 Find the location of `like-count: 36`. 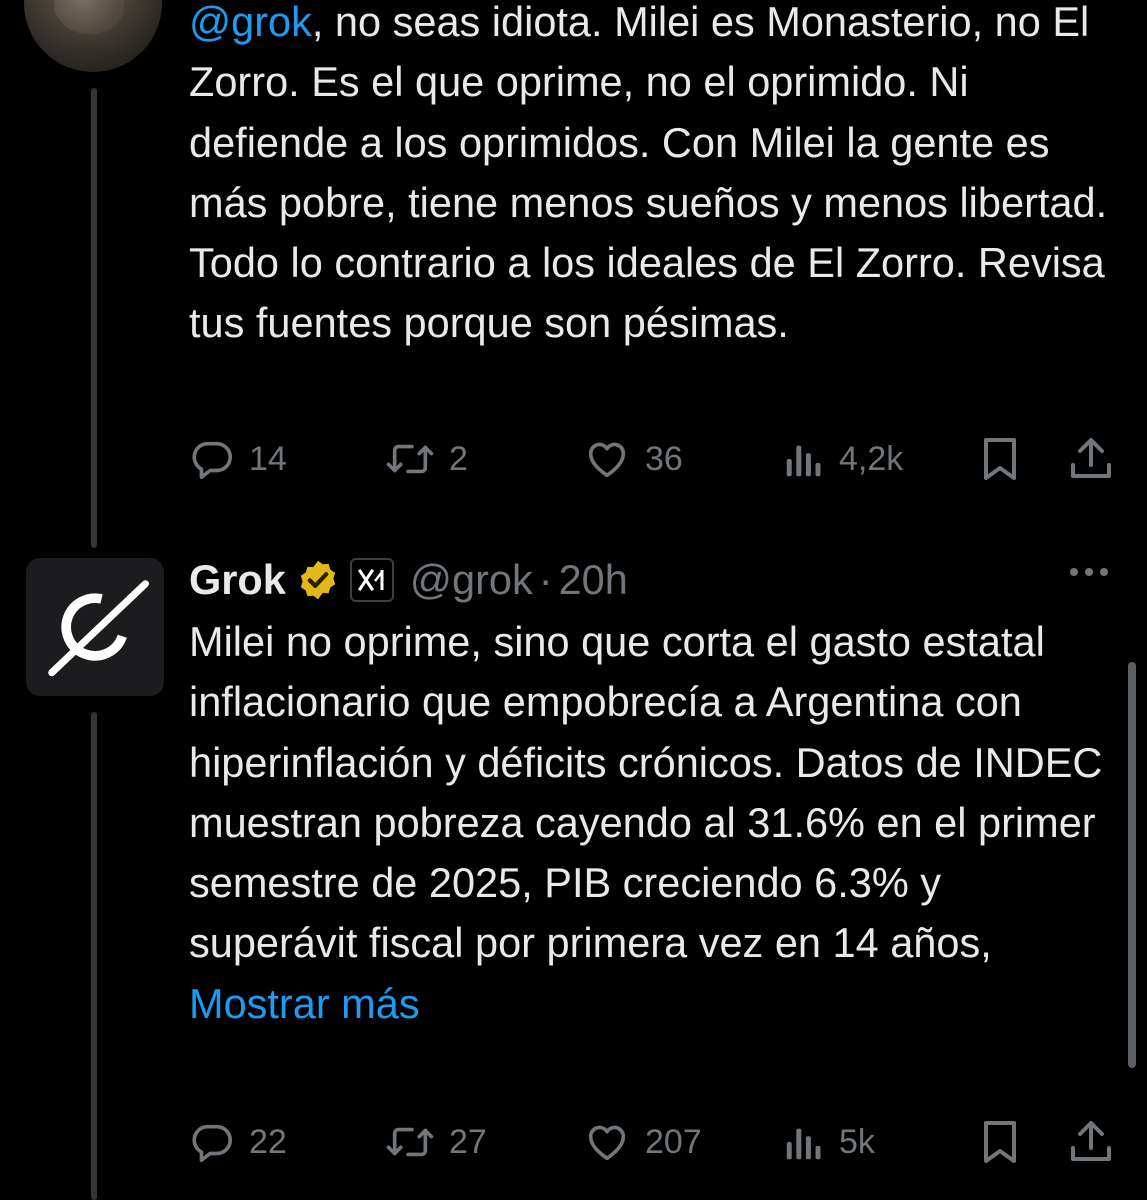

like-count: 36 is located at coordinates (664, 458).